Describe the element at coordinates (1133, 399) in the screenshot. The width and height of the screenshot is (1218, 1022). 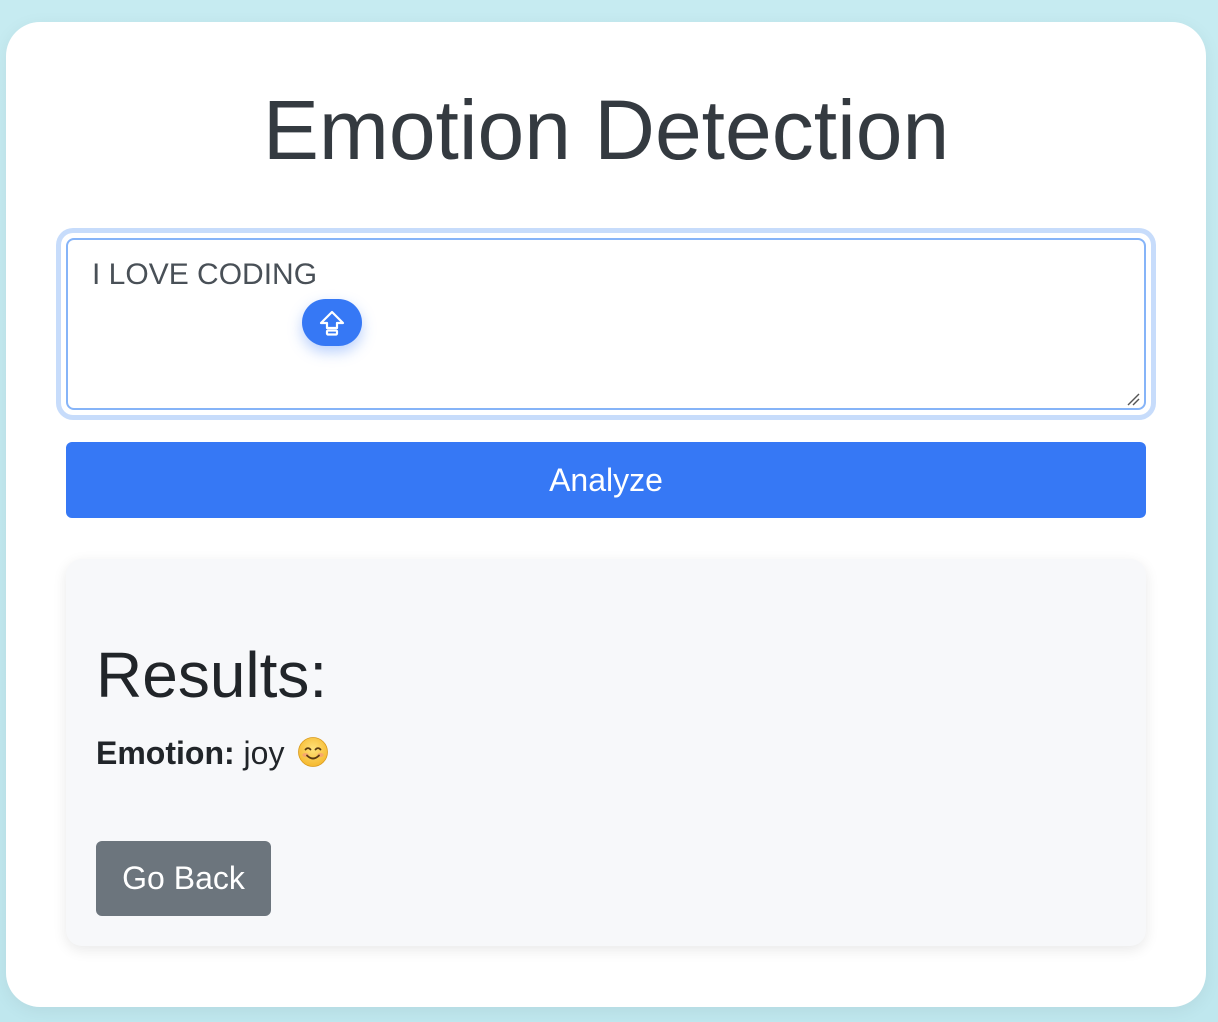
I see `resize-grip-icon` at that location.